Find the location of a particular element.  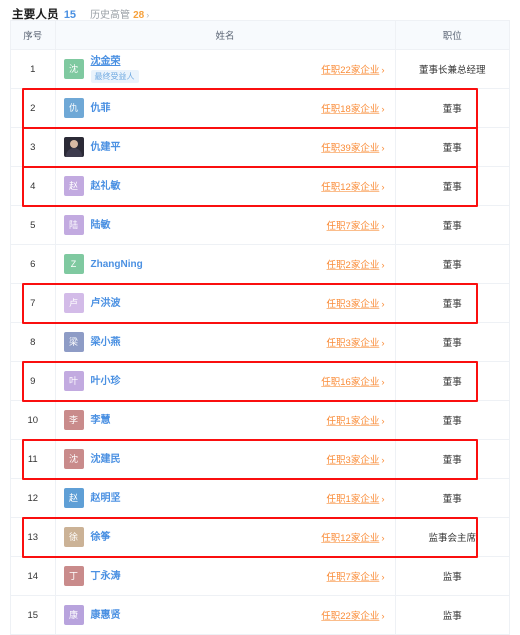

cell-name: 沈沈建民 任职3家企业 › is located at coordinates (225, 459).